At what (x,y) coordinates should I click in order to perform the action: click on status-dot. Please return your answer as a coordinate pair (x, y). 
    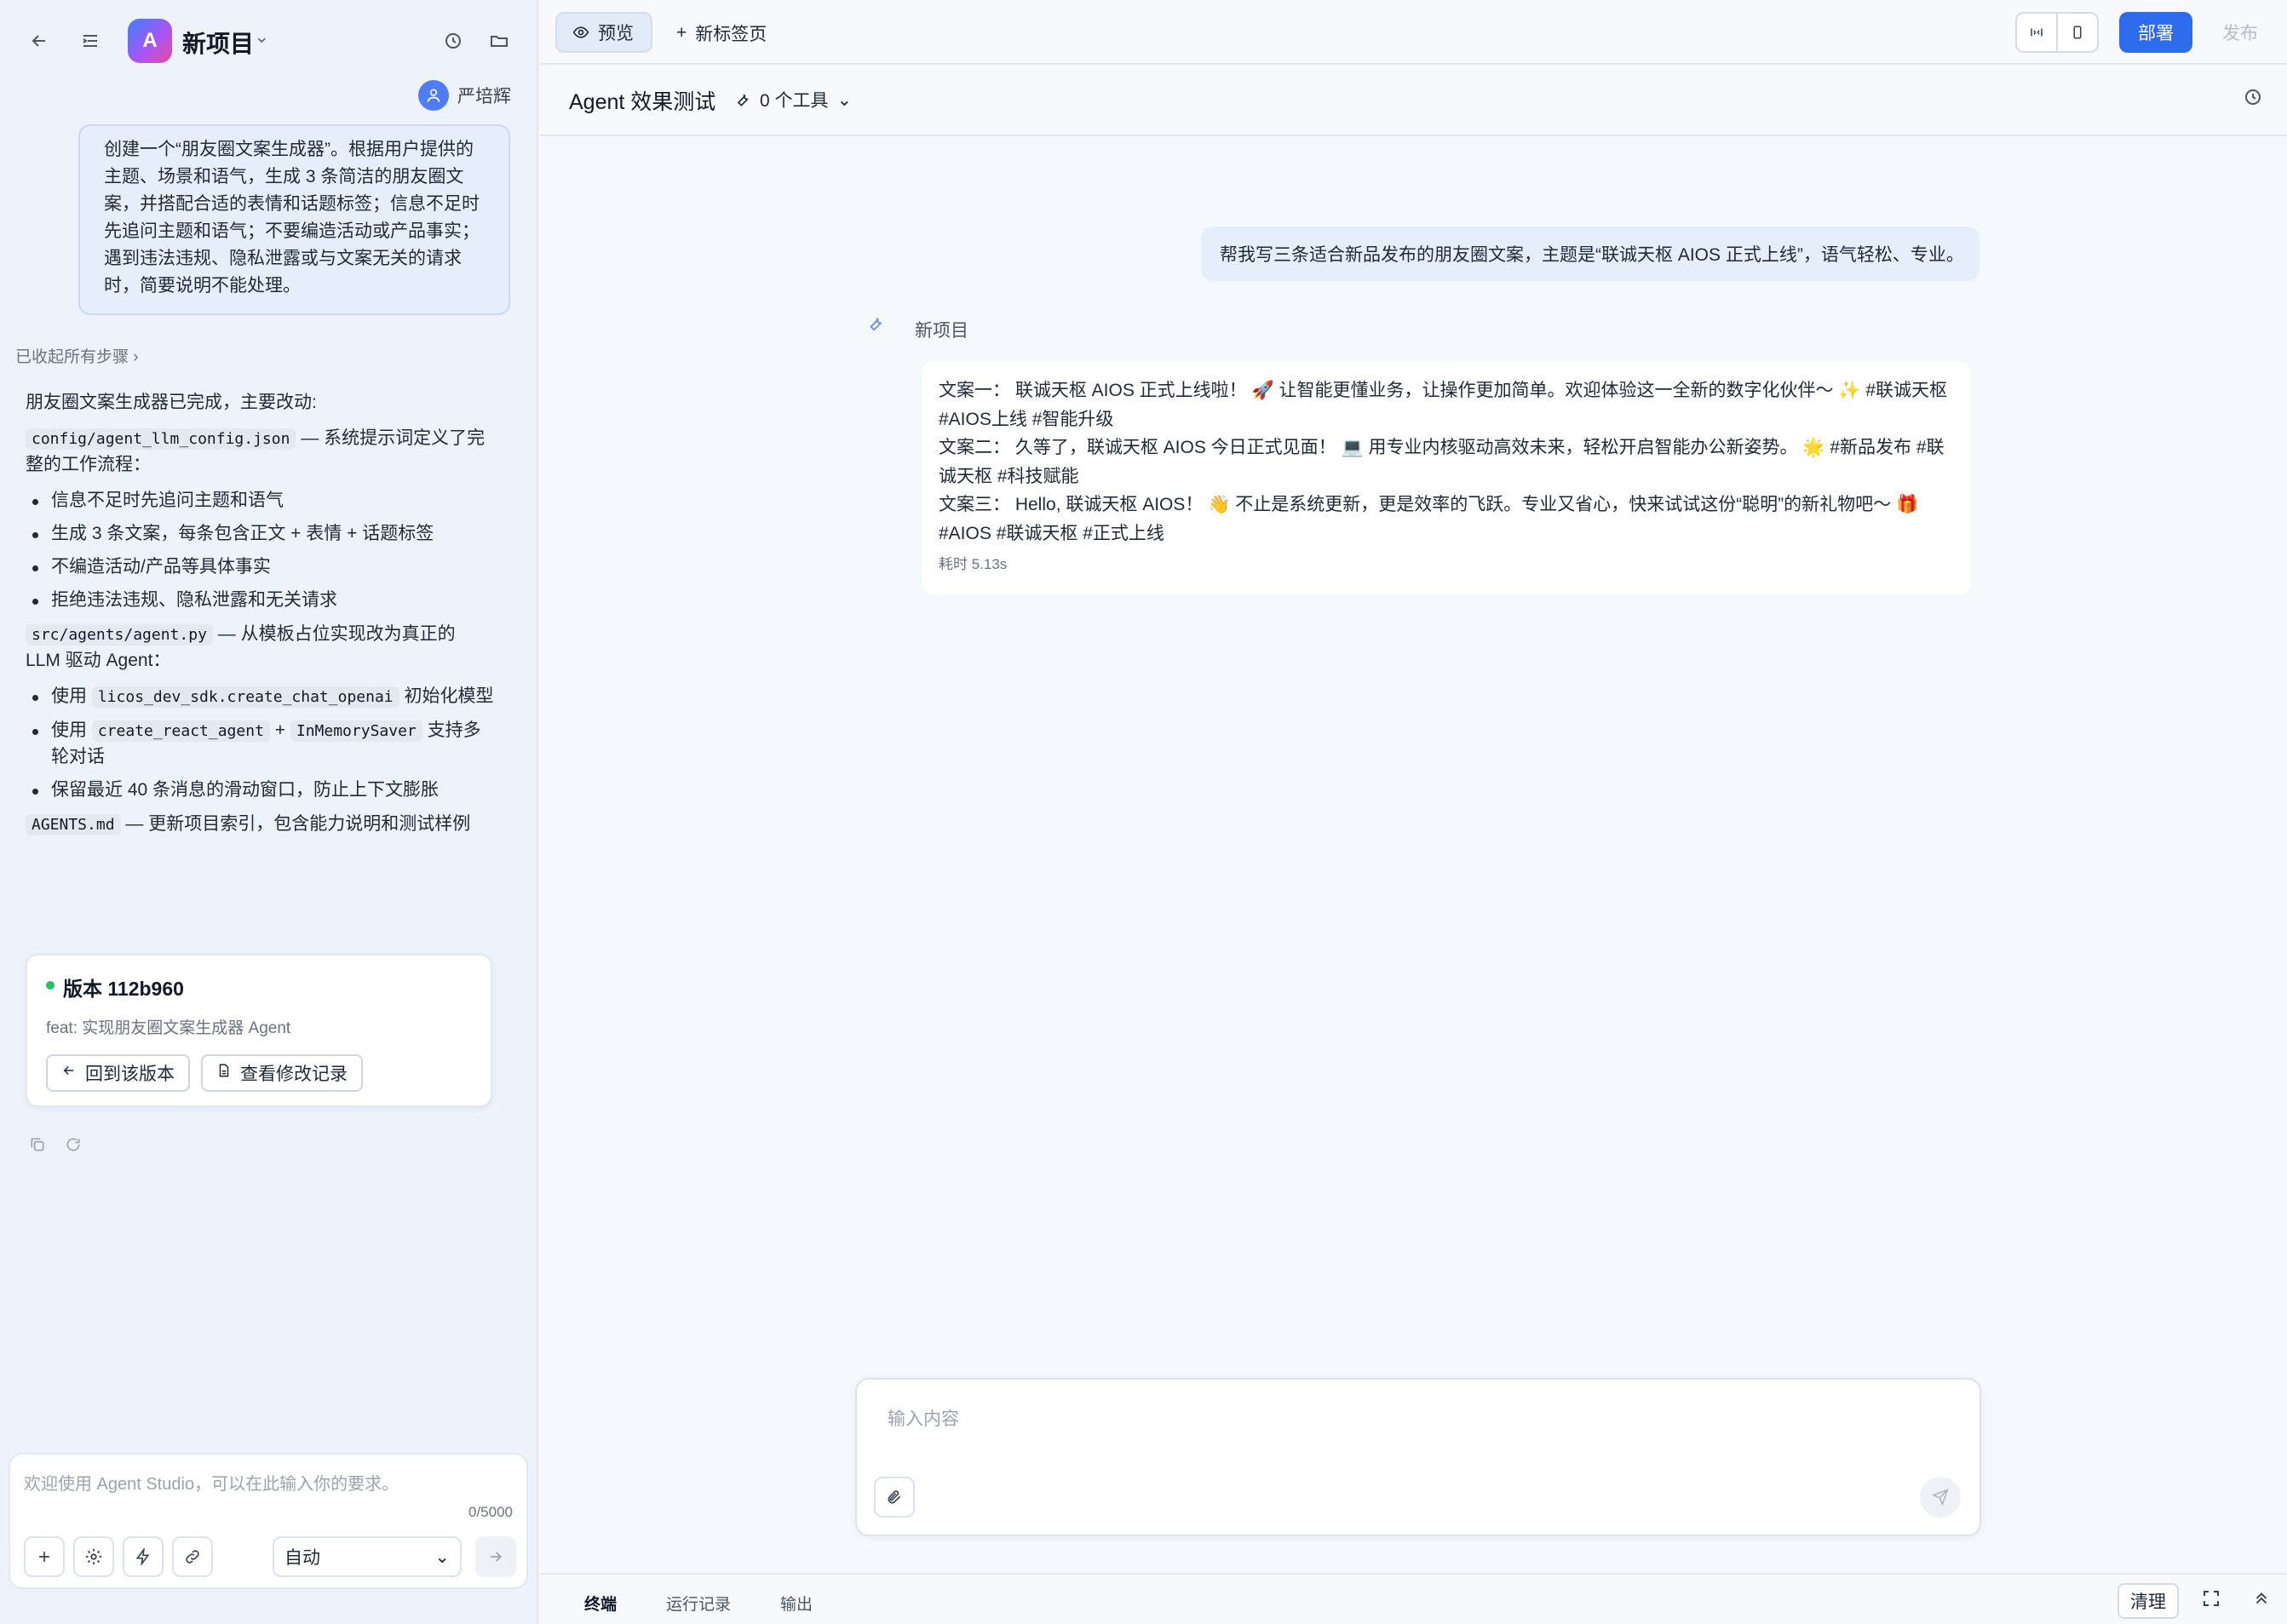
    Looking at the image, I should click on (51, 985).